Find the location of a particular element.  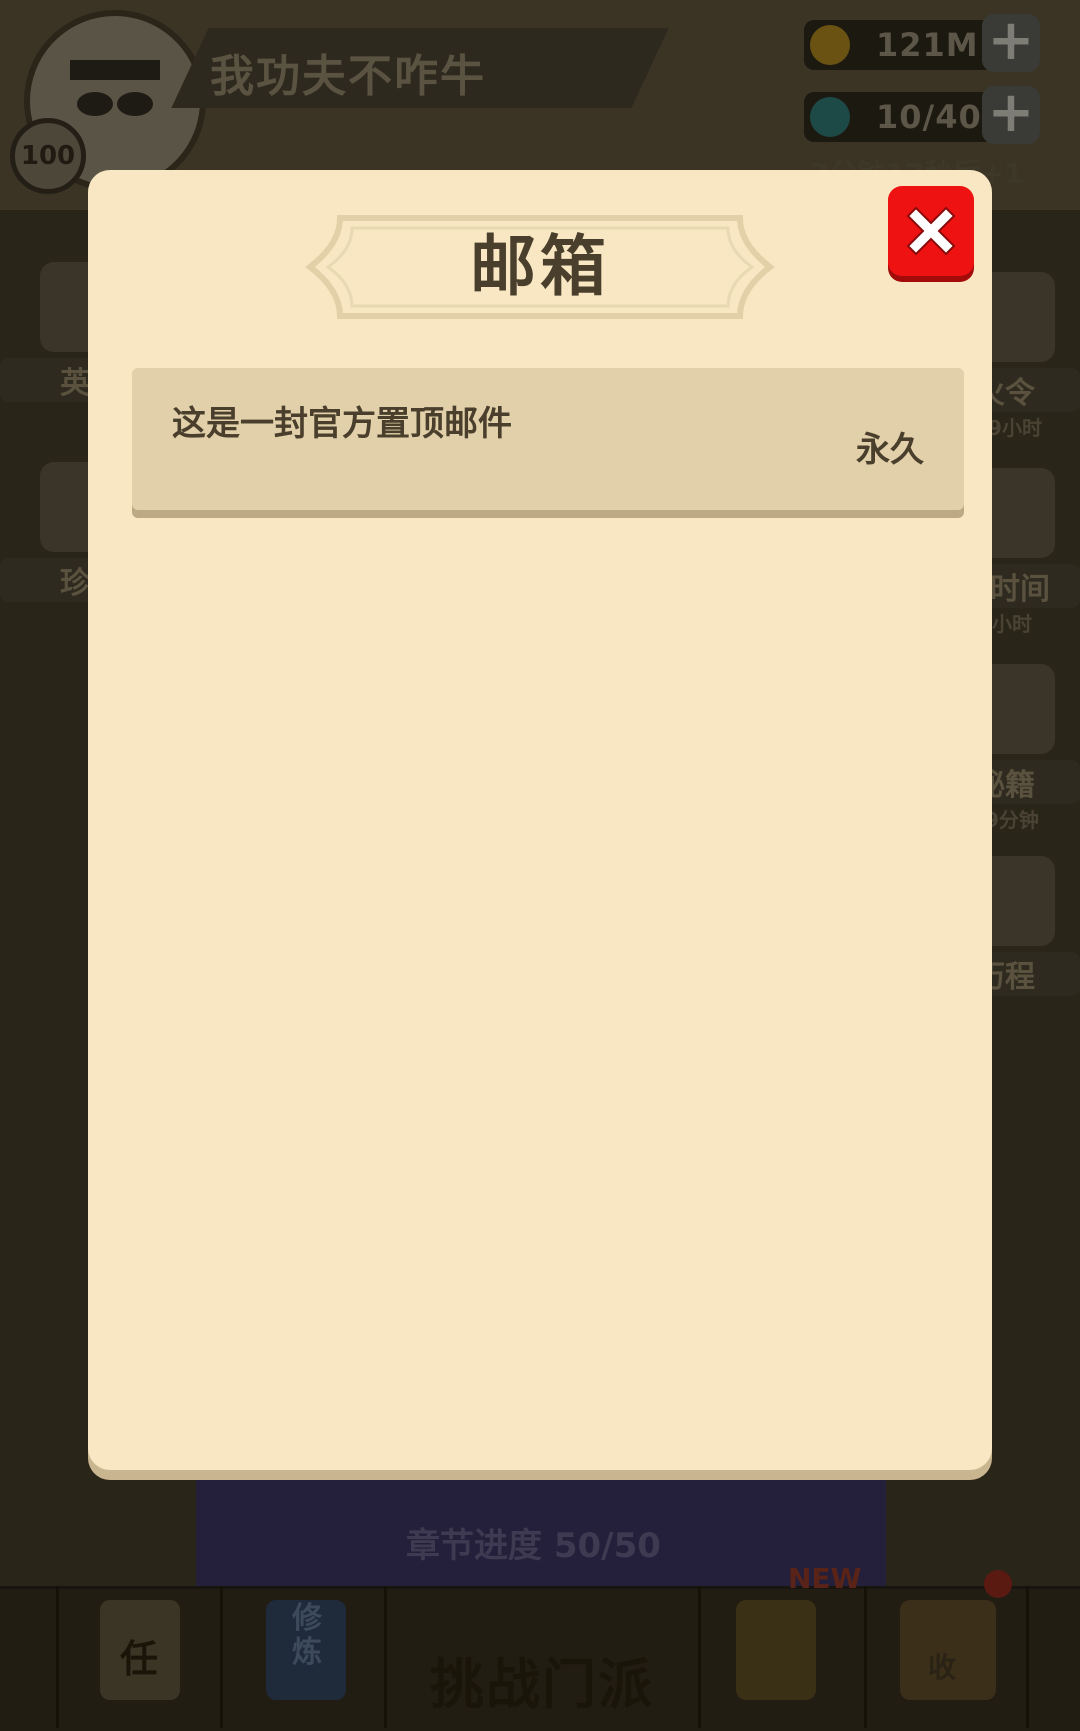

mailbox-title: 邮箱 is located at coordinates (540, 266).